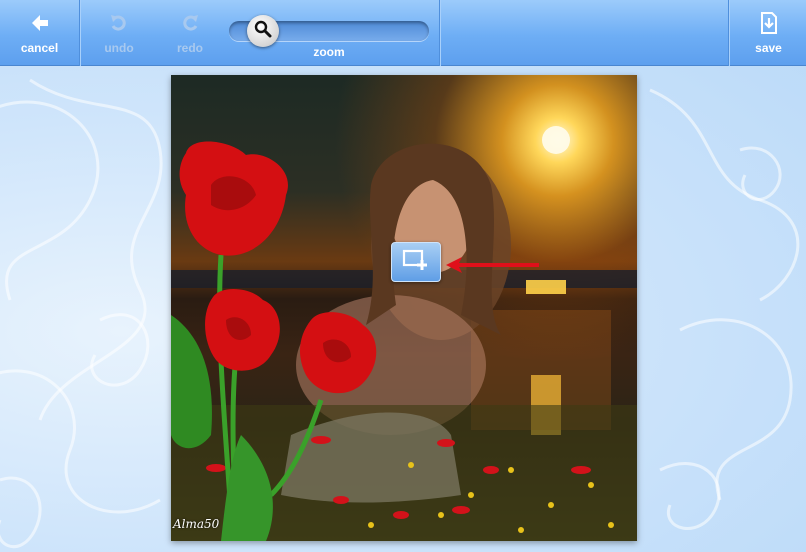  Describe the element at coordinates (119, 23) in the screenshot. I see `undo-icon` at that location.